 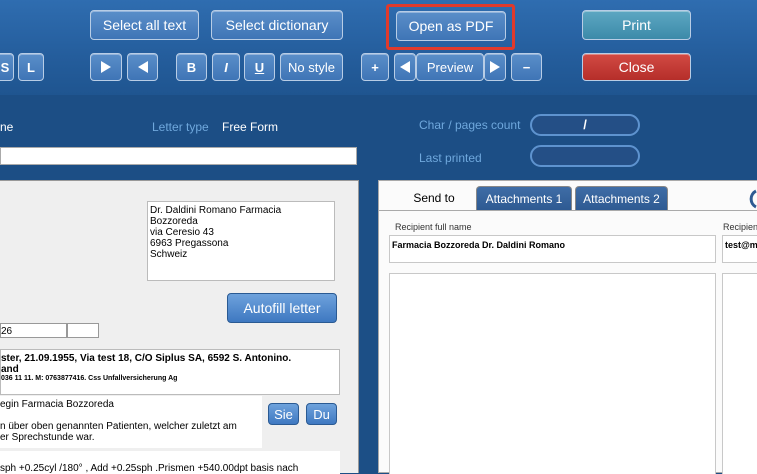 I want to click on address-line: Dr. Daldini Romano Farmacia, so click(x=216, y=210).